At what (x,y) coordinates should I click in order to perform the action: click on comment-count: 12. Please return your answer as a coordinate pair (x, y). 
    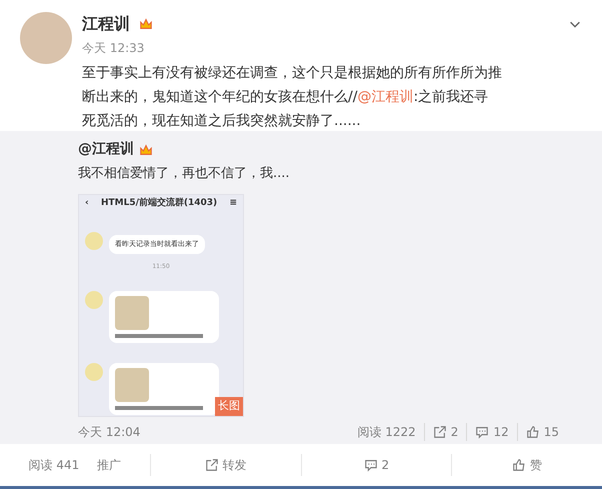
    Looking at the image, I should click on (501, 431).